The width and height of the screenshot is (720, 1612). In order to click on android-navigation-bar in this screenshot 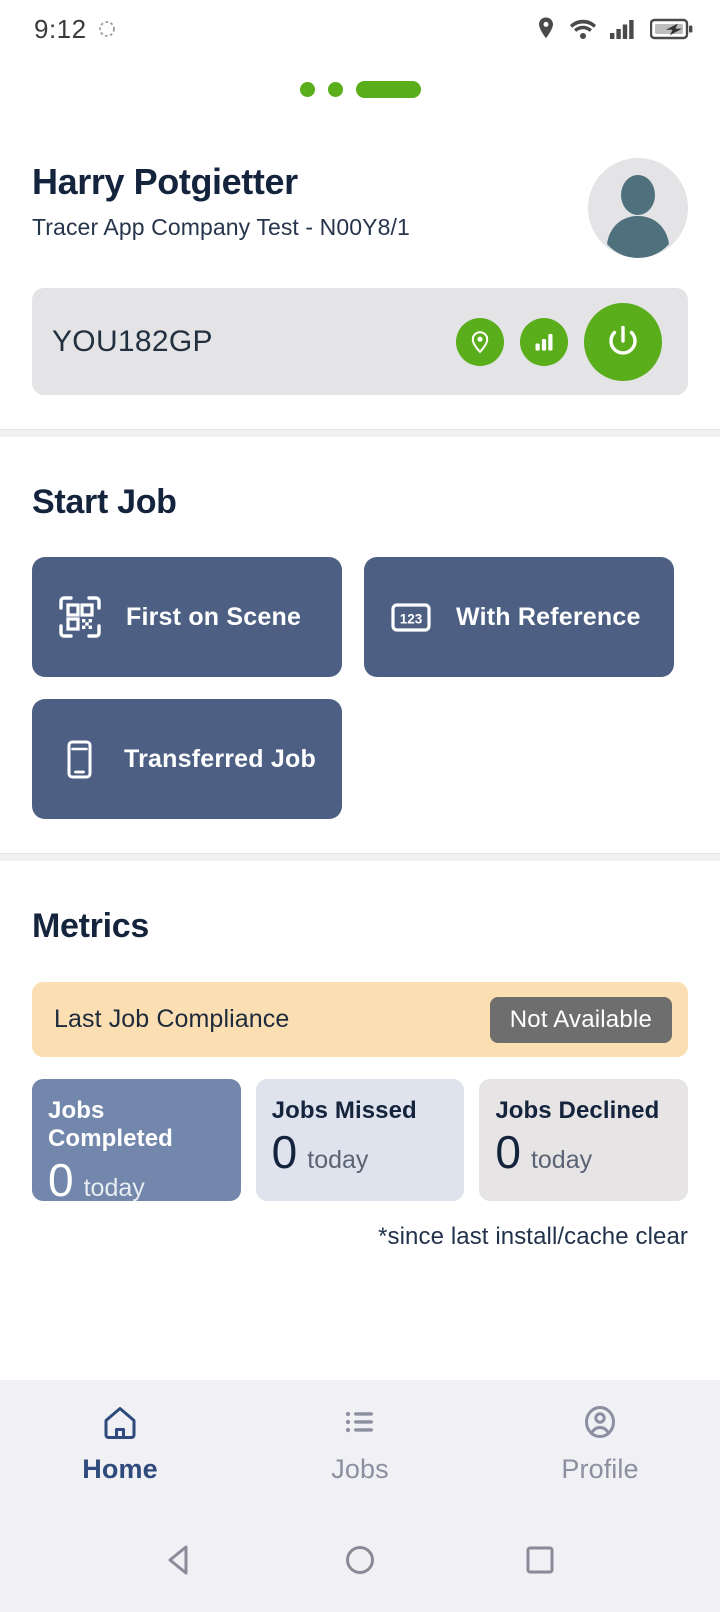, I will do `click(360, 1560)`.